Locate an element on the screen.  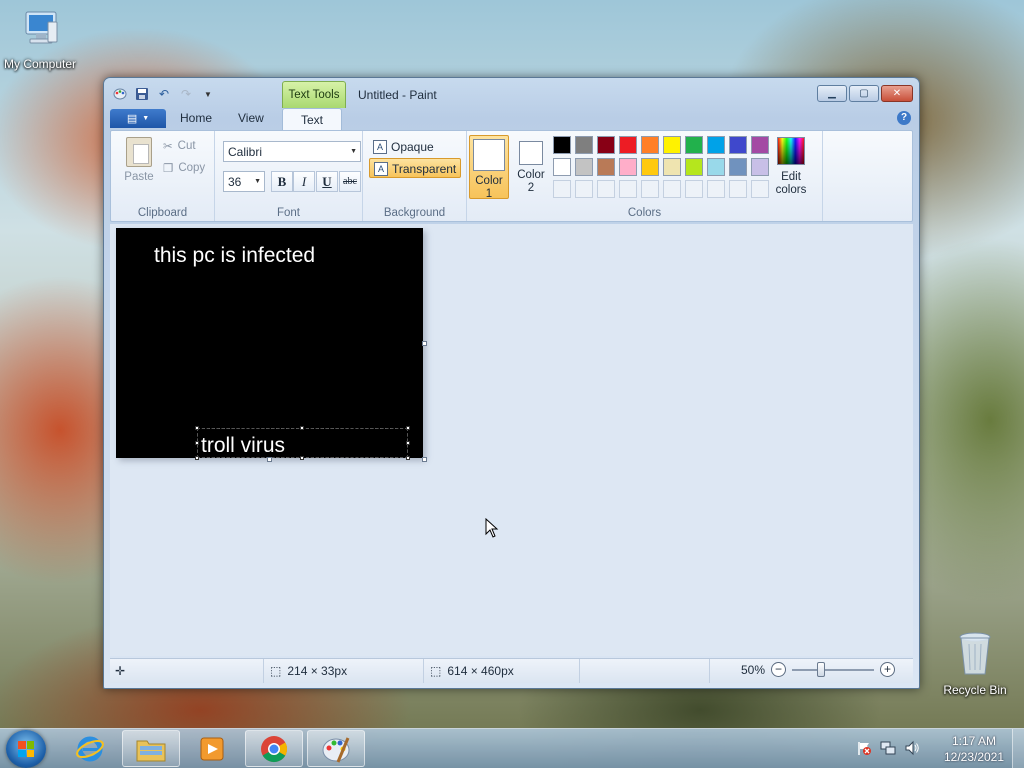
taskbar-file-explorer is located at coordinates (151, 748).